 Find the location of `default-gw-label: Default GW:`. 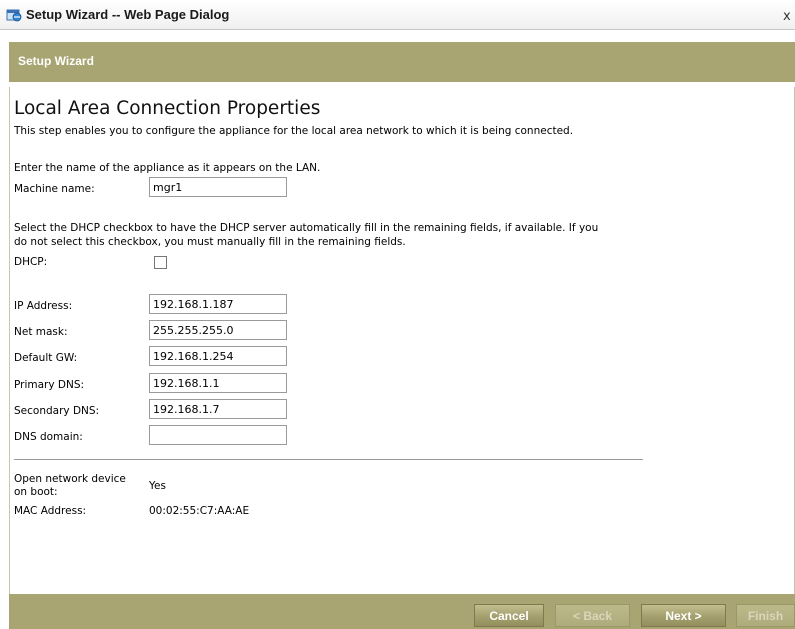

default-gw-label: Default GW: is located at coordinates (46, 358).